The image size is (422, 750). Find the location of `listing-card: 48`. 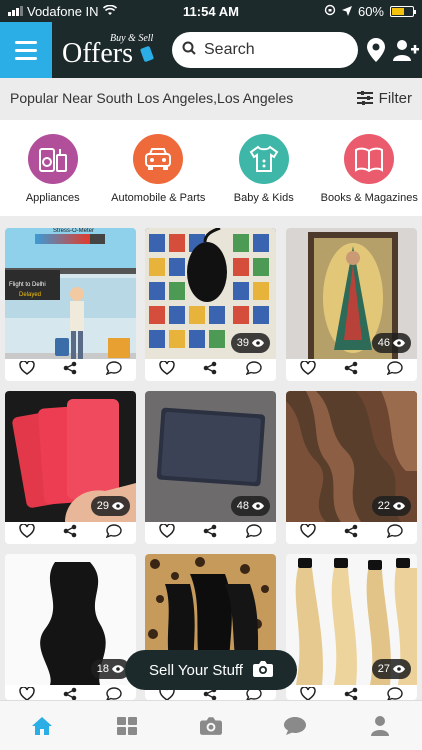

listing-card: 48 is located at coordinates (210, 467).